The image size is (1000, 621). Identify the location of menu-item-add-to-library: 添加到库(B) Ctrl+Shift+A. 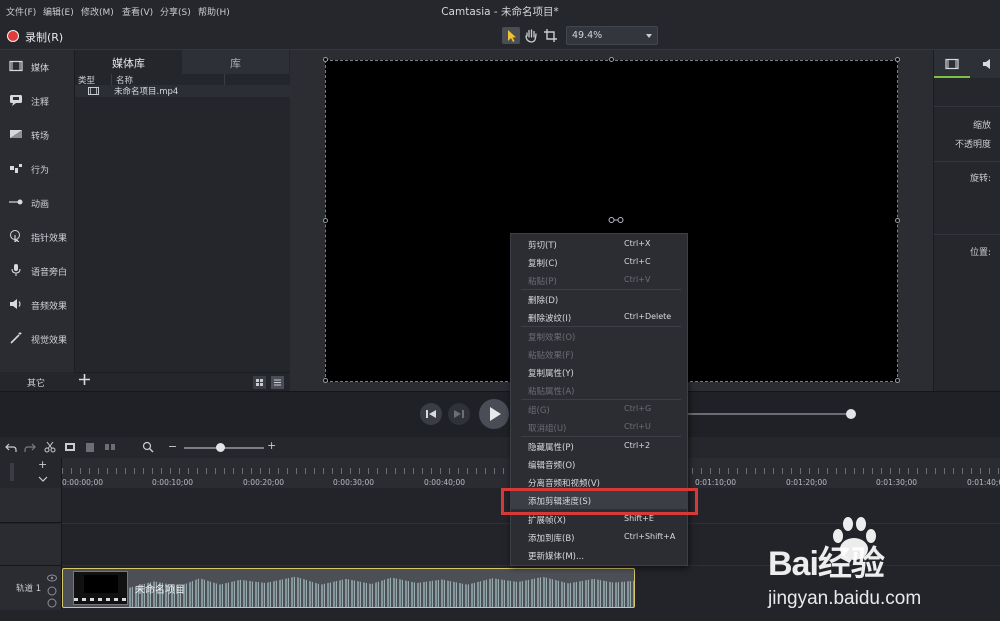
(599, 537).